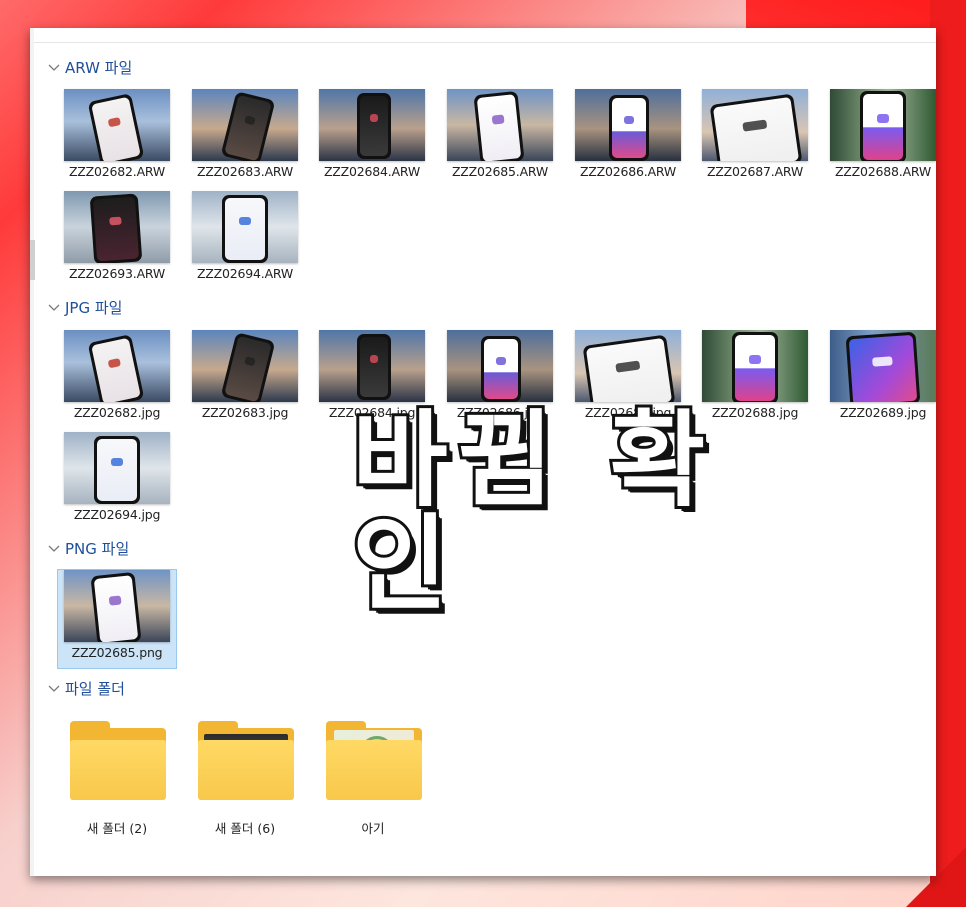 The image size is (966, 907). Describe the element at coordinates (628, 412) in the screenshot. I see `file-name: ZZZ02687.jpg` at that location.